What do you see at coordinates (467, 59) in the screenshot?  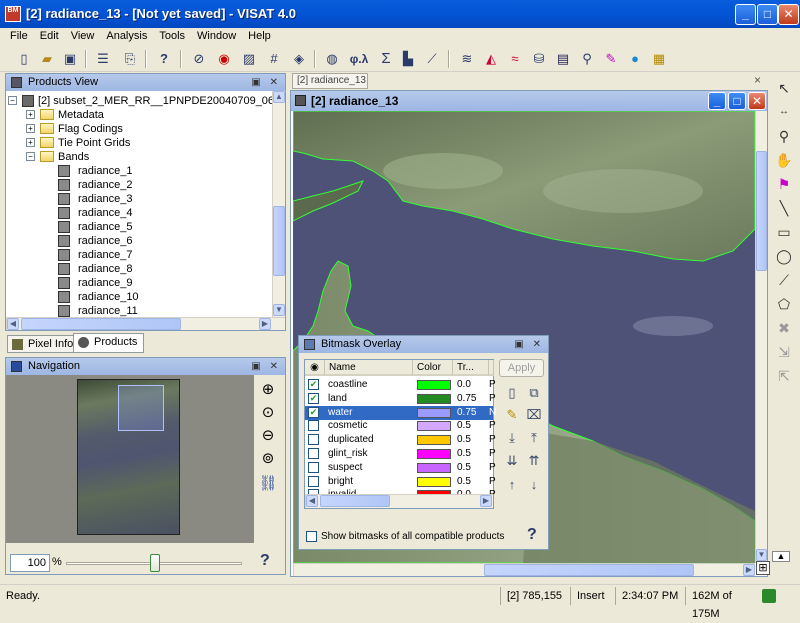 I see `layers-icon: ≋` at bounding box center [467, 59].